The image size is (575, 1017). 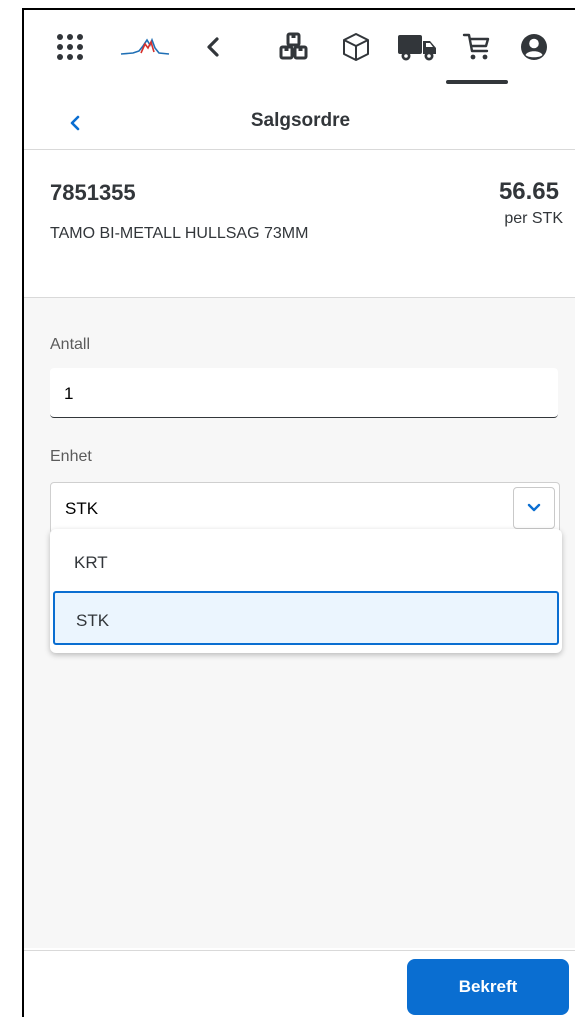 I want to click on cart-icon, so click(x=476, y=47).